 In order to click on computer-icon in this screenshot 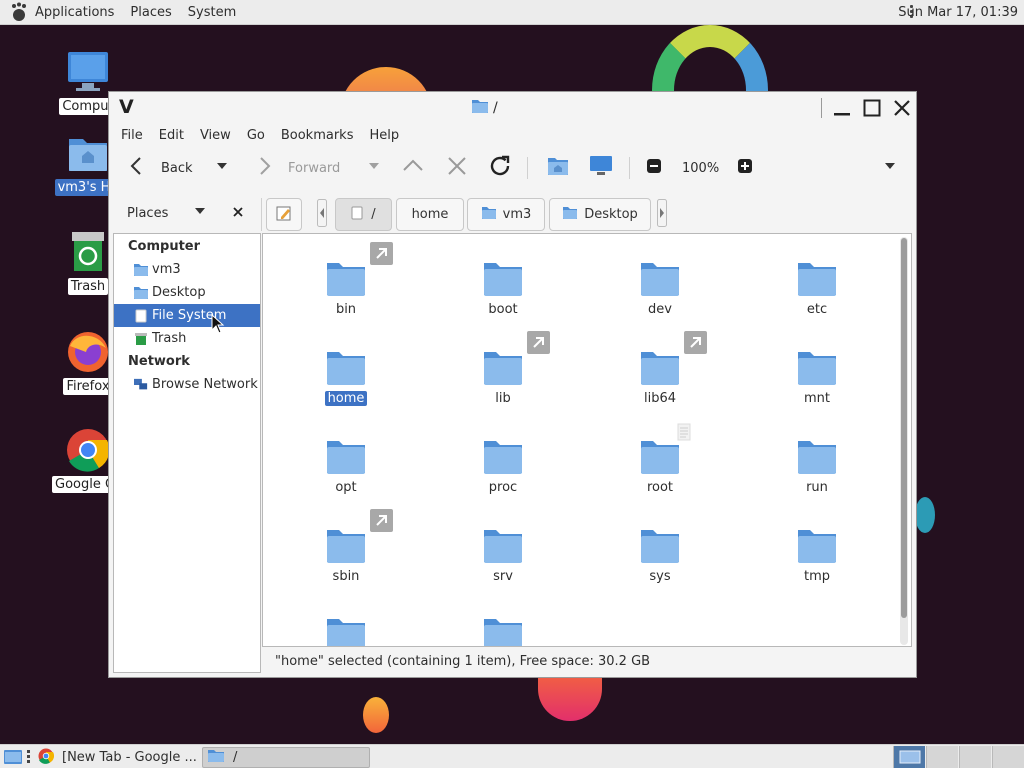, I will do `click(601, 168)`.